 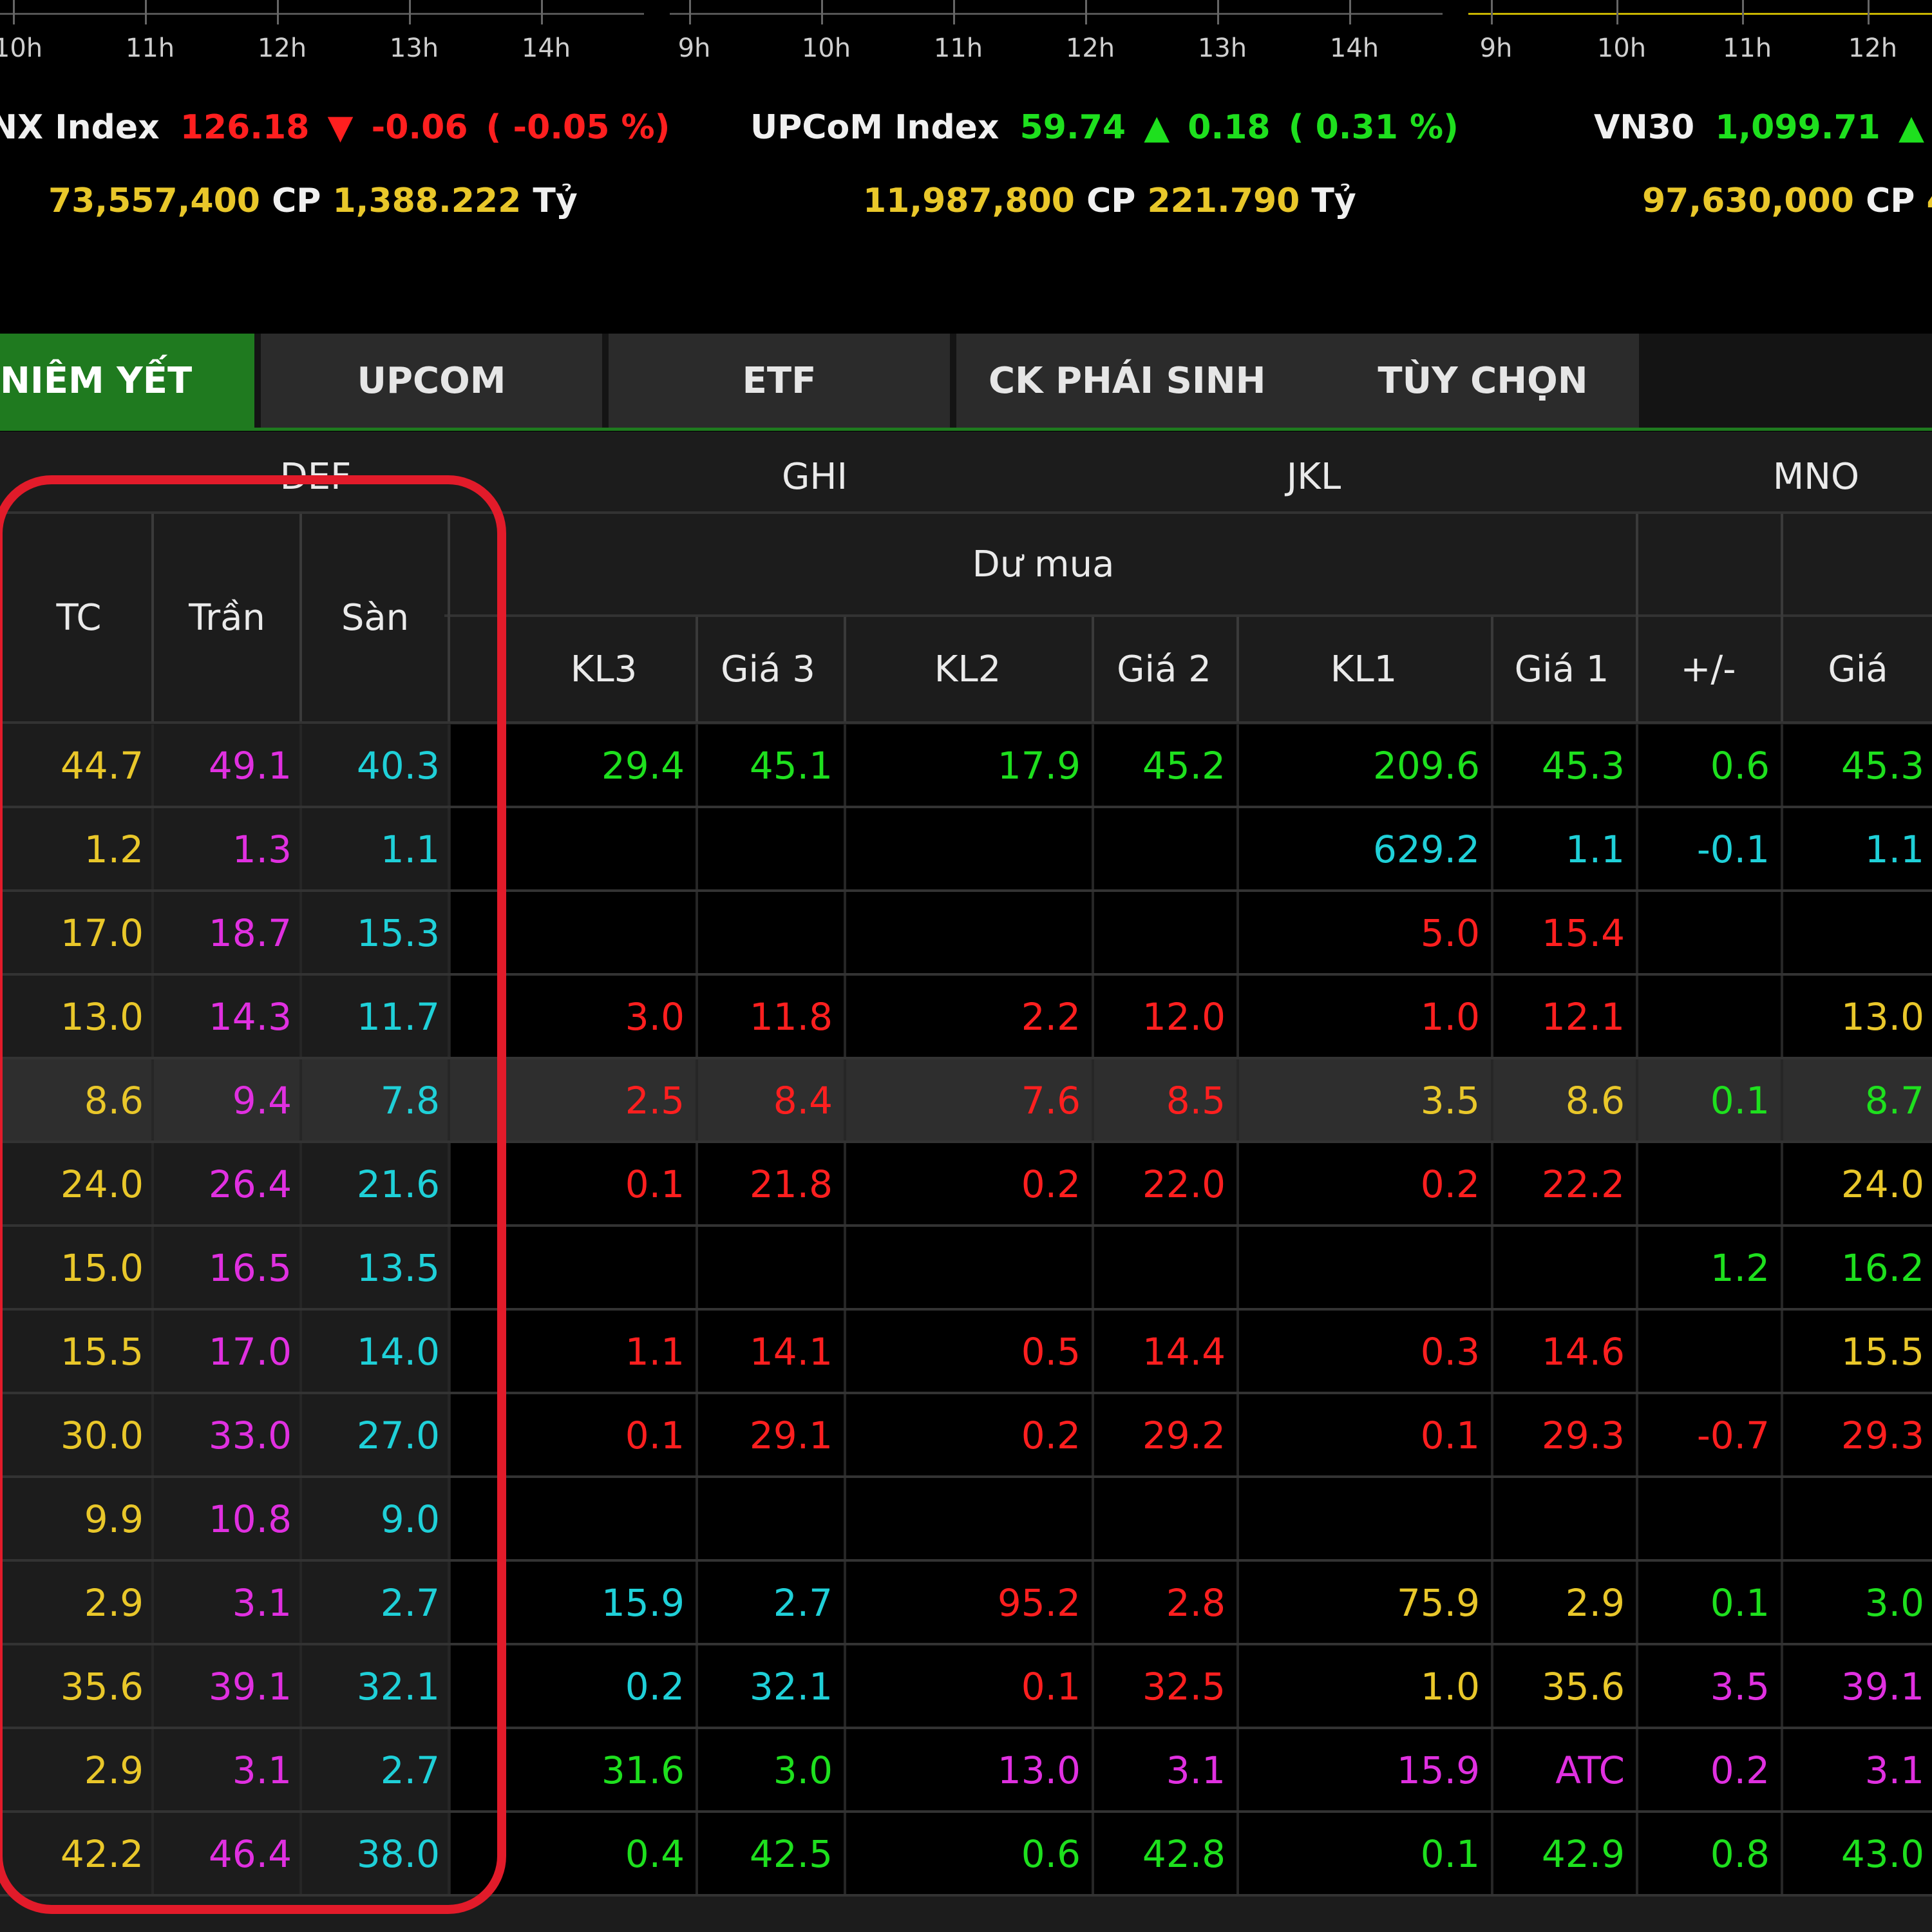 What do you see at coordinates (1583, 1184) in the screenshot?
I see `cell-g1: 22.2` at bounding box center [1583, 1184].